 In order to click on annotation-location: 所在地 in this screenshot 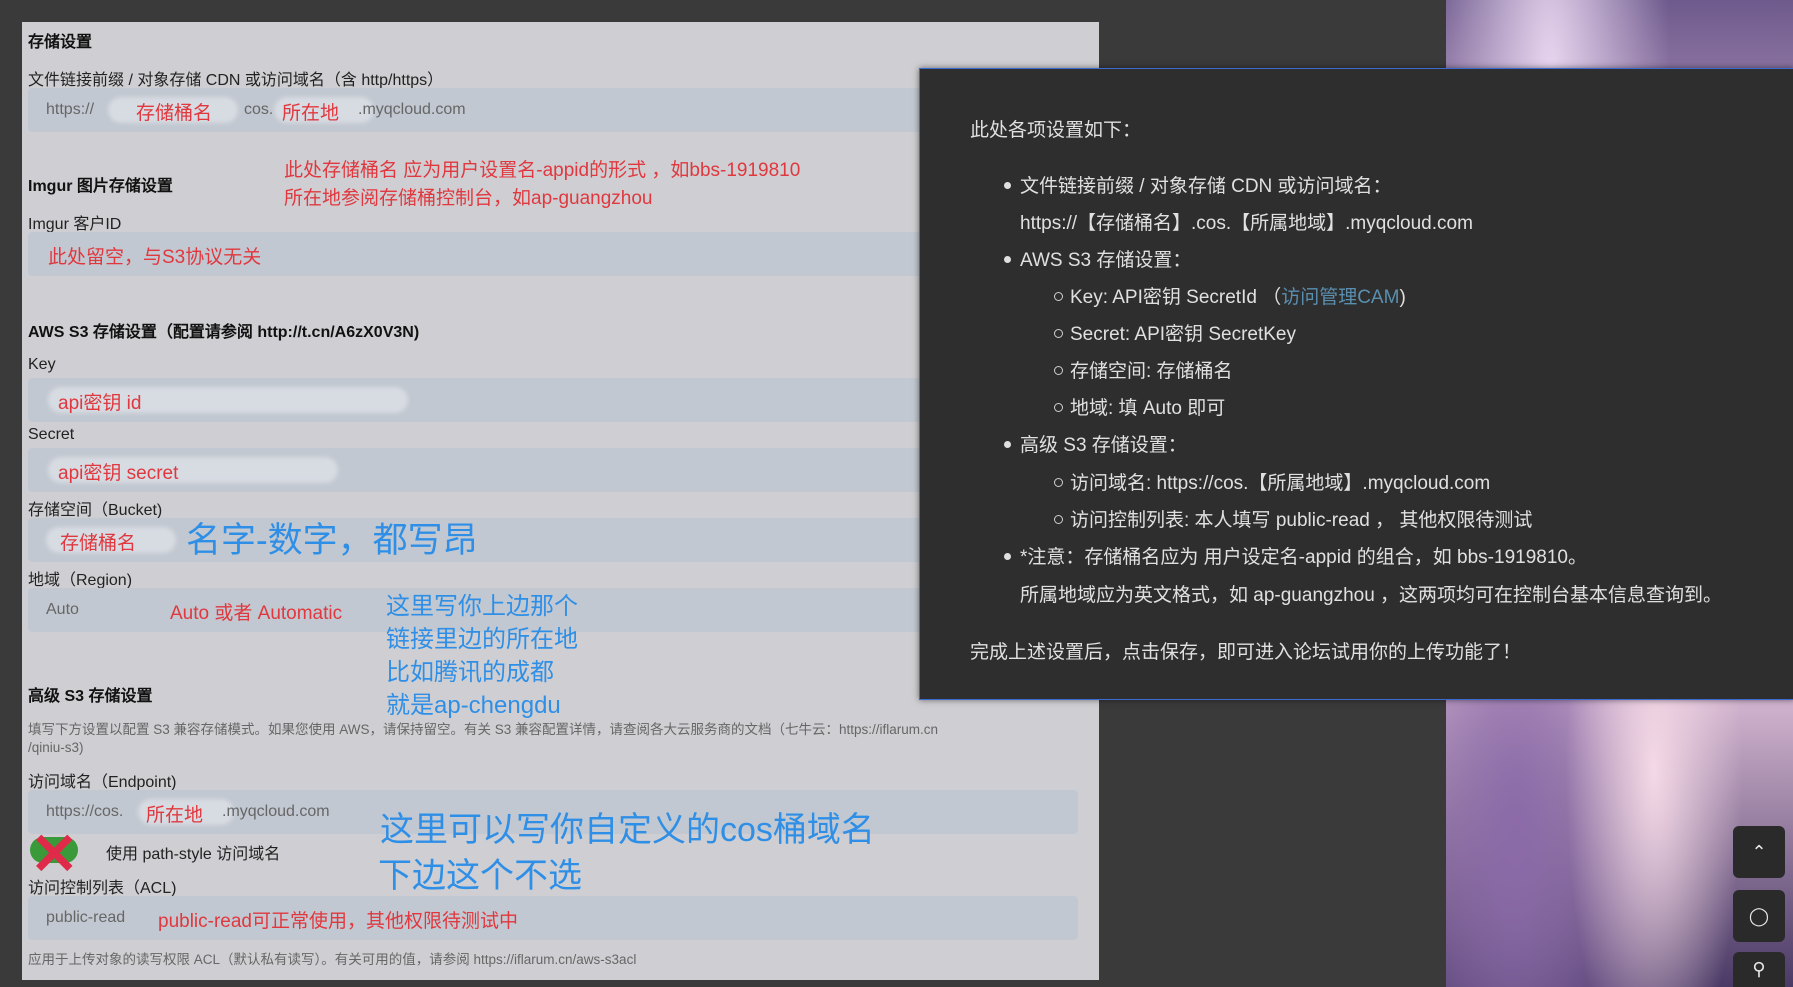, I will do `click(311, 113)`.